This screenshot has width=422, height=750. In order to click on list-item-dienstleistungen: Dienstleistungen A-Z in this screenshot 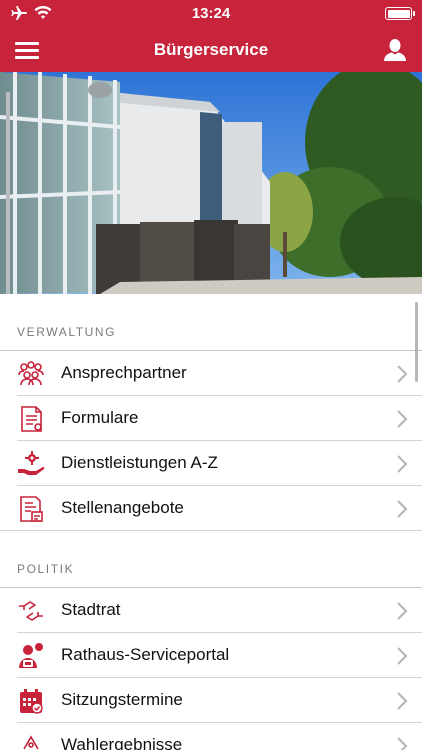, I will do `click(211, 463)`.